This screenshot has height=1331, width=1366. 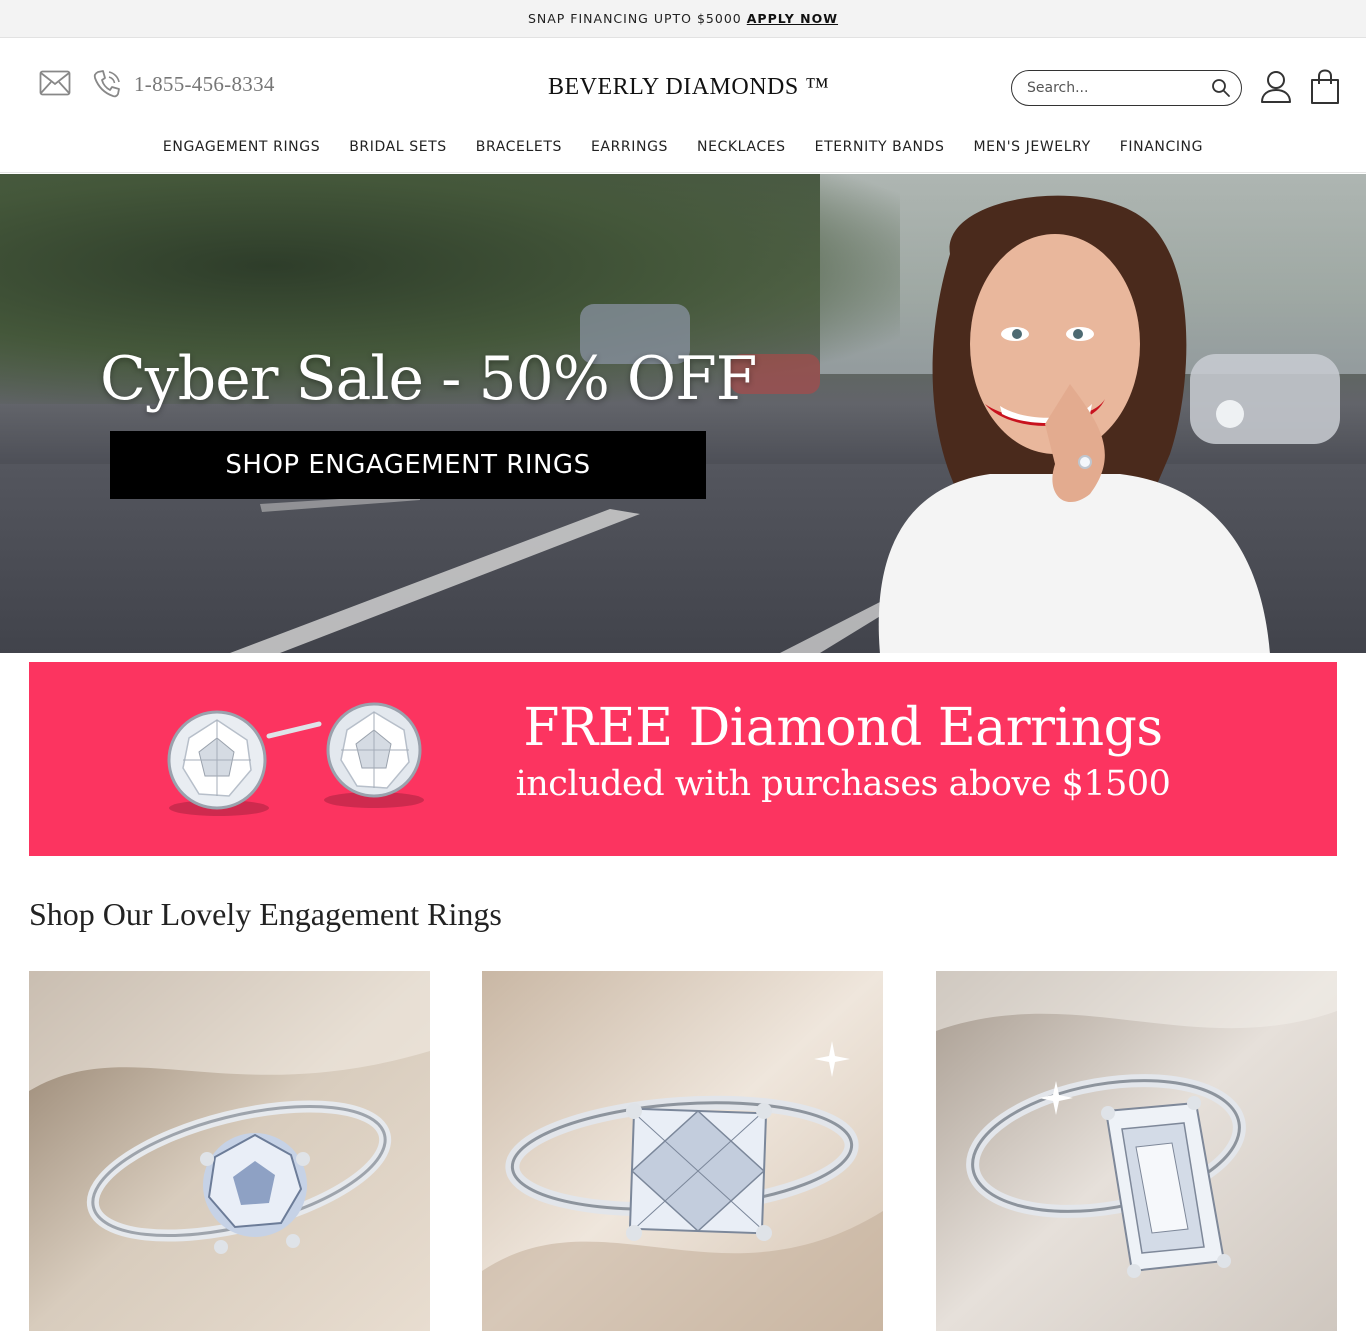 What do you see at coordinates (843, 728) in the screenshot?
I see `promo-title: FREE Diamond Earrings` at bounding box center [843, 728].